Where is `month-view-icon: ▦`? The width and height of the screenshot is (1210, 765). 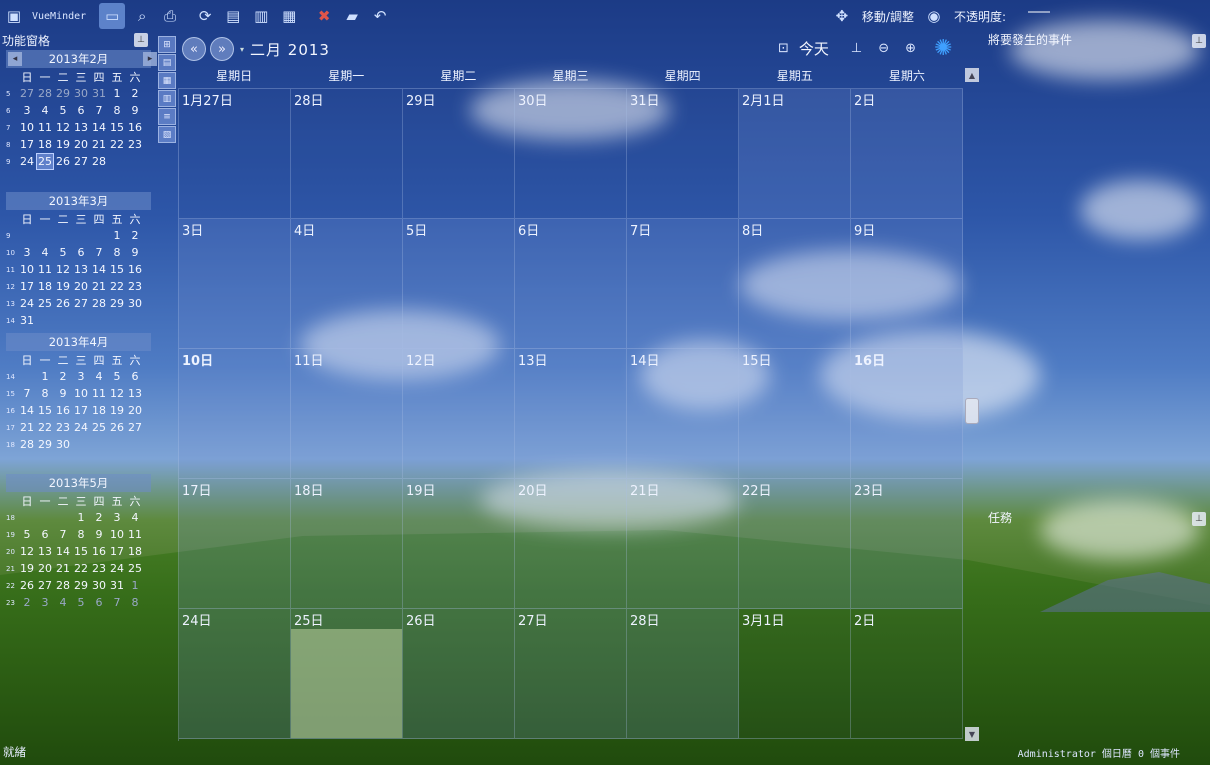
month-view-icon: ▦ is located at coordinates (167, 80).